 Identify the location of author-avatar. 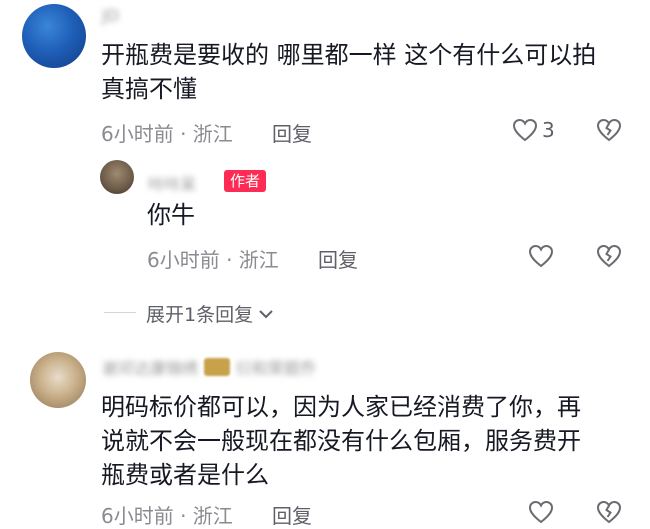
(117, 177).